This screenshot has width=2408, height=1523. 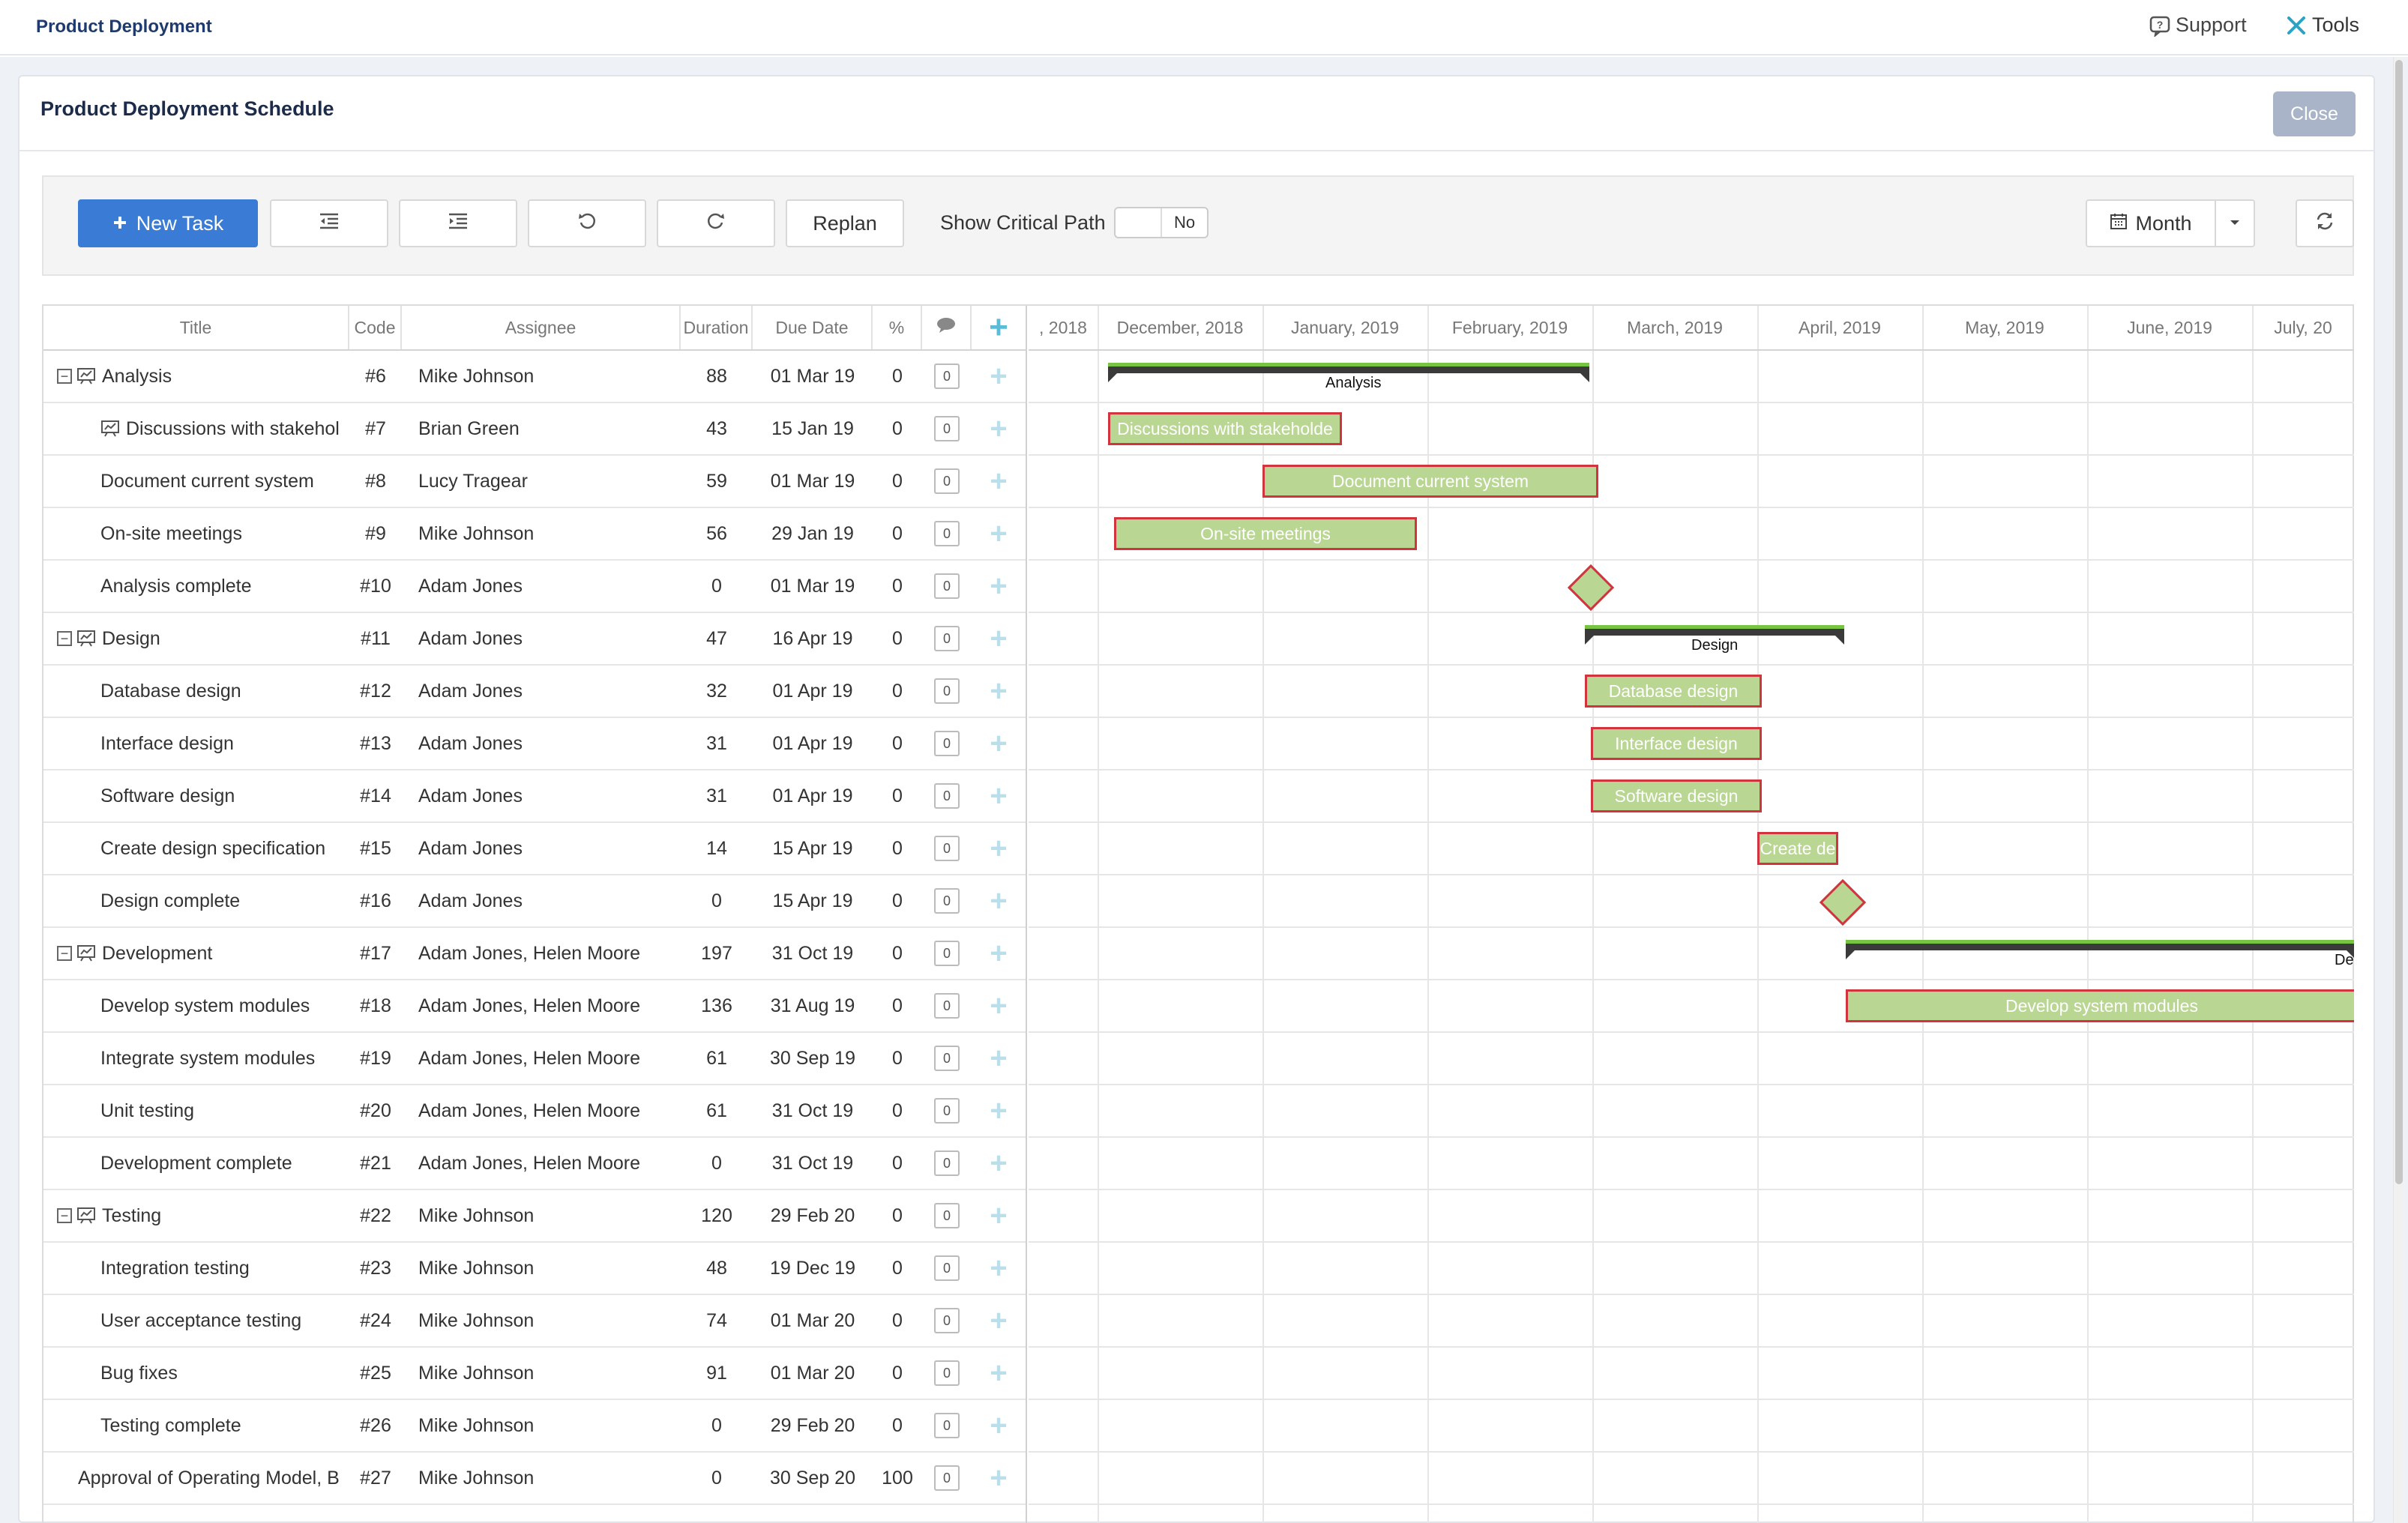 I want to click on col-header-code: Code, so click(x=375, y=327).